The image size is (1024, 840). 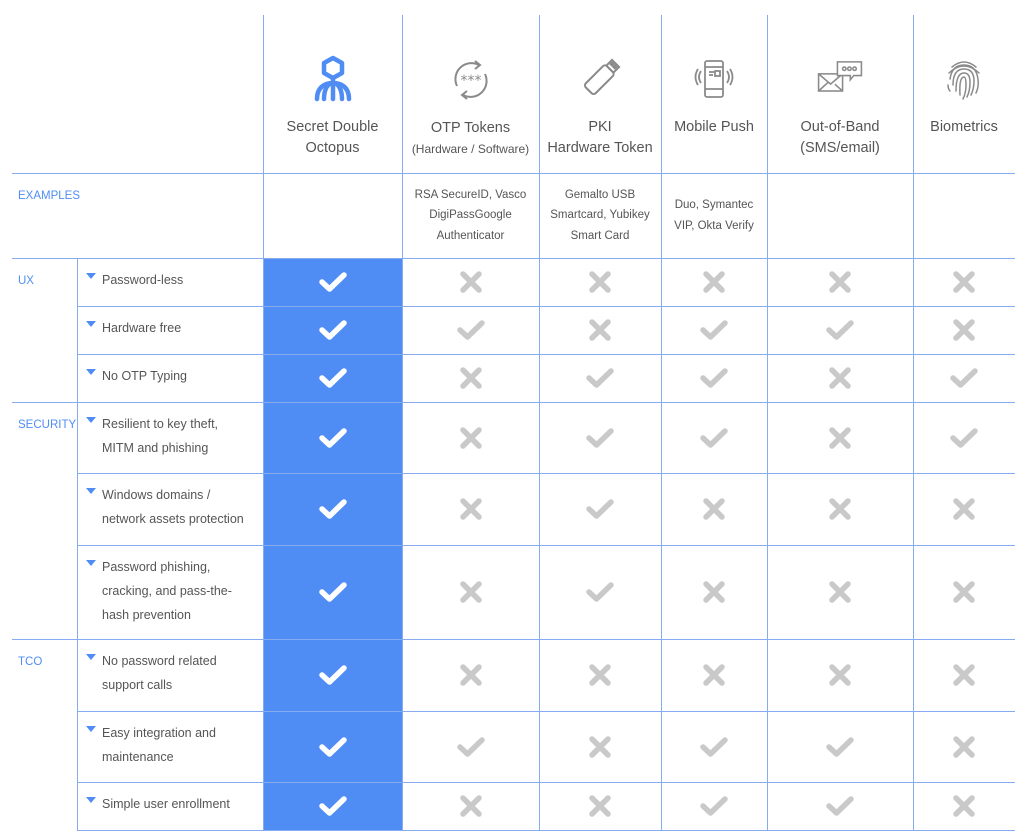 What do you see at coordinates (144, 376) in the screenshot?
I see `feature-label: No OTP Typing` at bounding box center [144, 376].